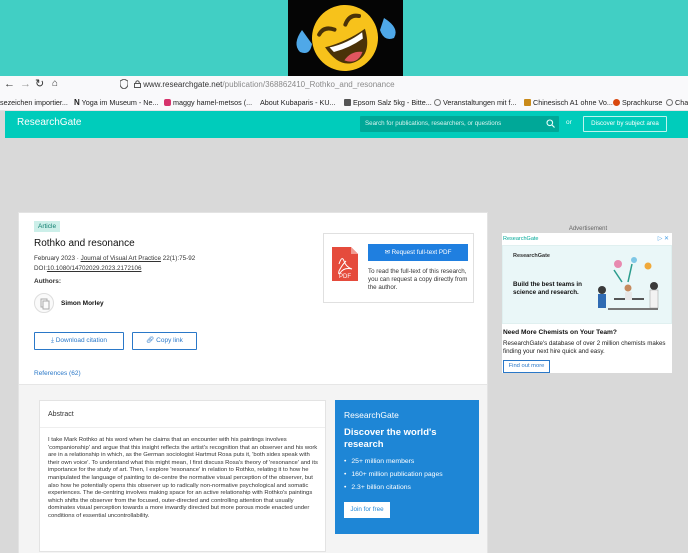  Describe the element at coordinates (393, 464) in the screenshot. I see `list-item: 25+ million members` at that location.